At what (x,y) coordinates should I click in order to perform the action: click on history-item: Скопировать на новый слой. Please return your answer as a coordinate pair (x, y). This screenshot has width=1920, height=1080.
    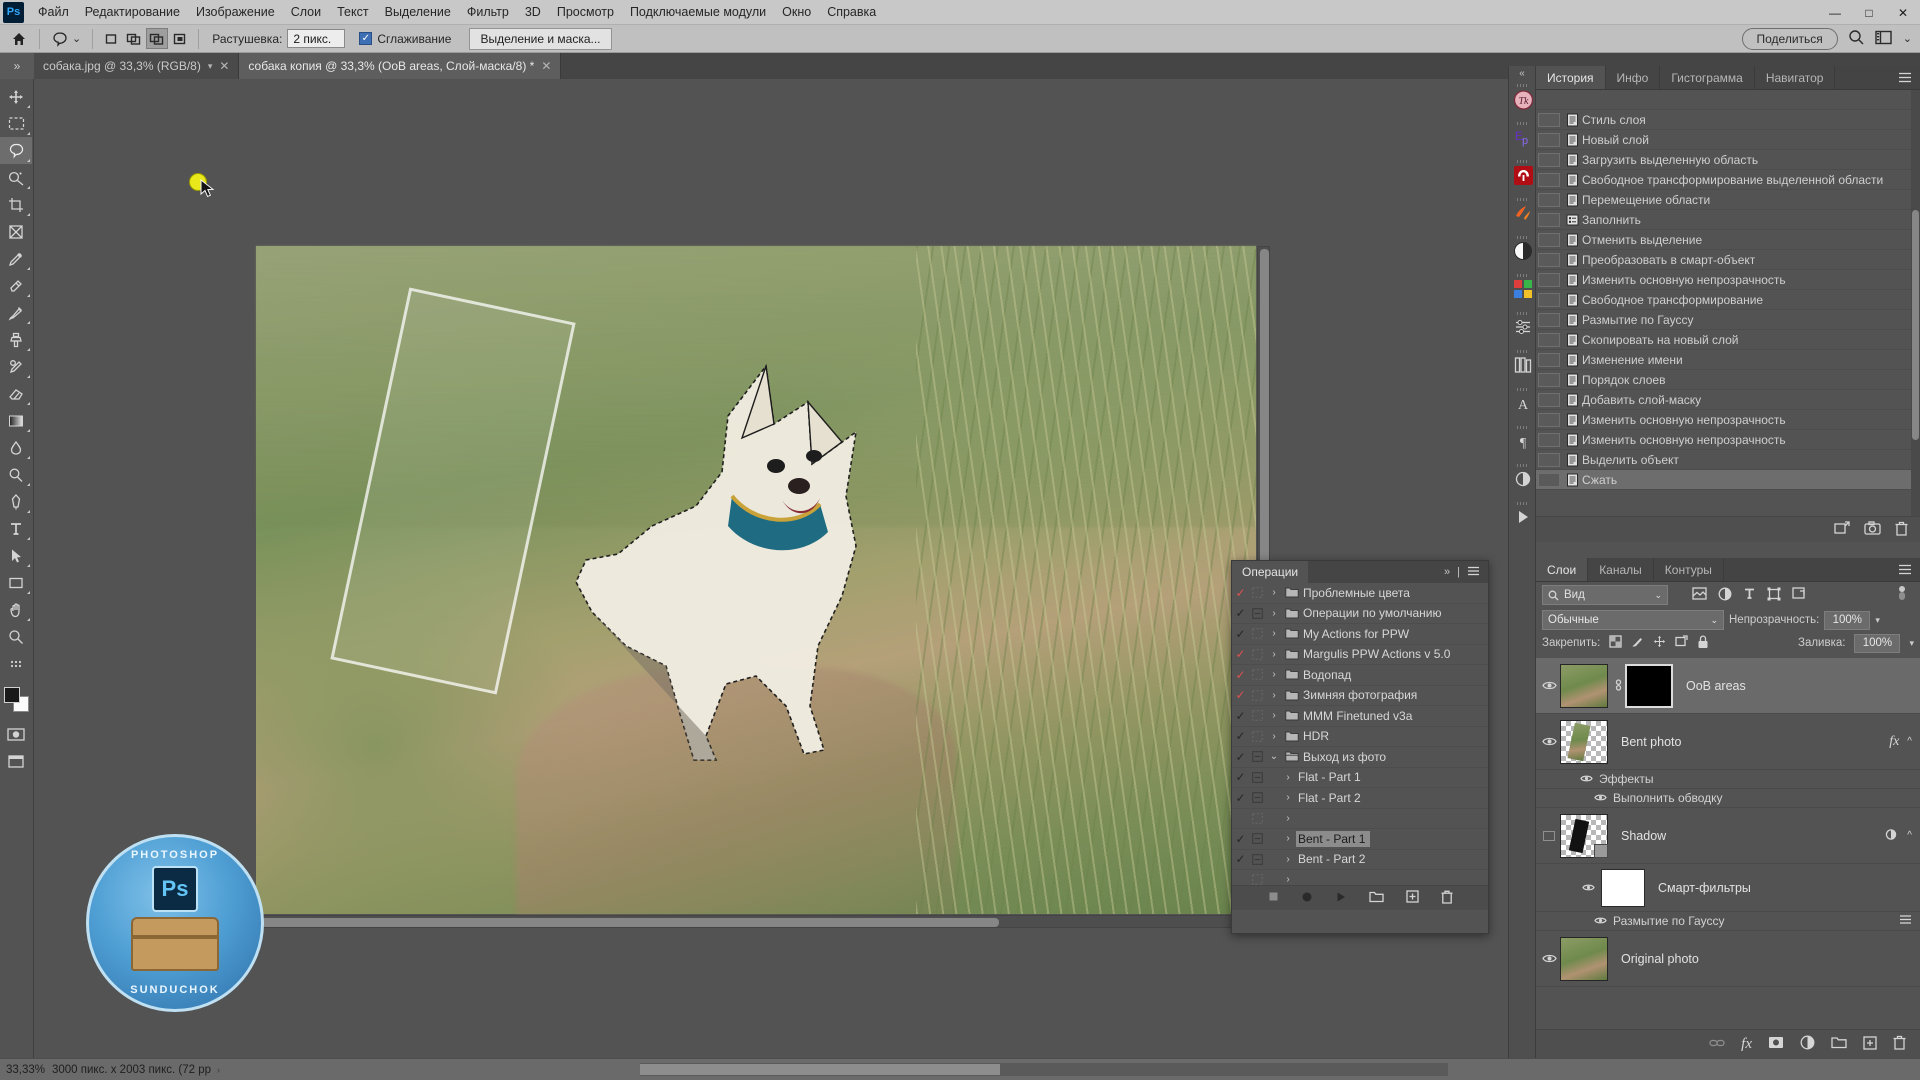
    Looking at the image, I should click on (1728, 340).